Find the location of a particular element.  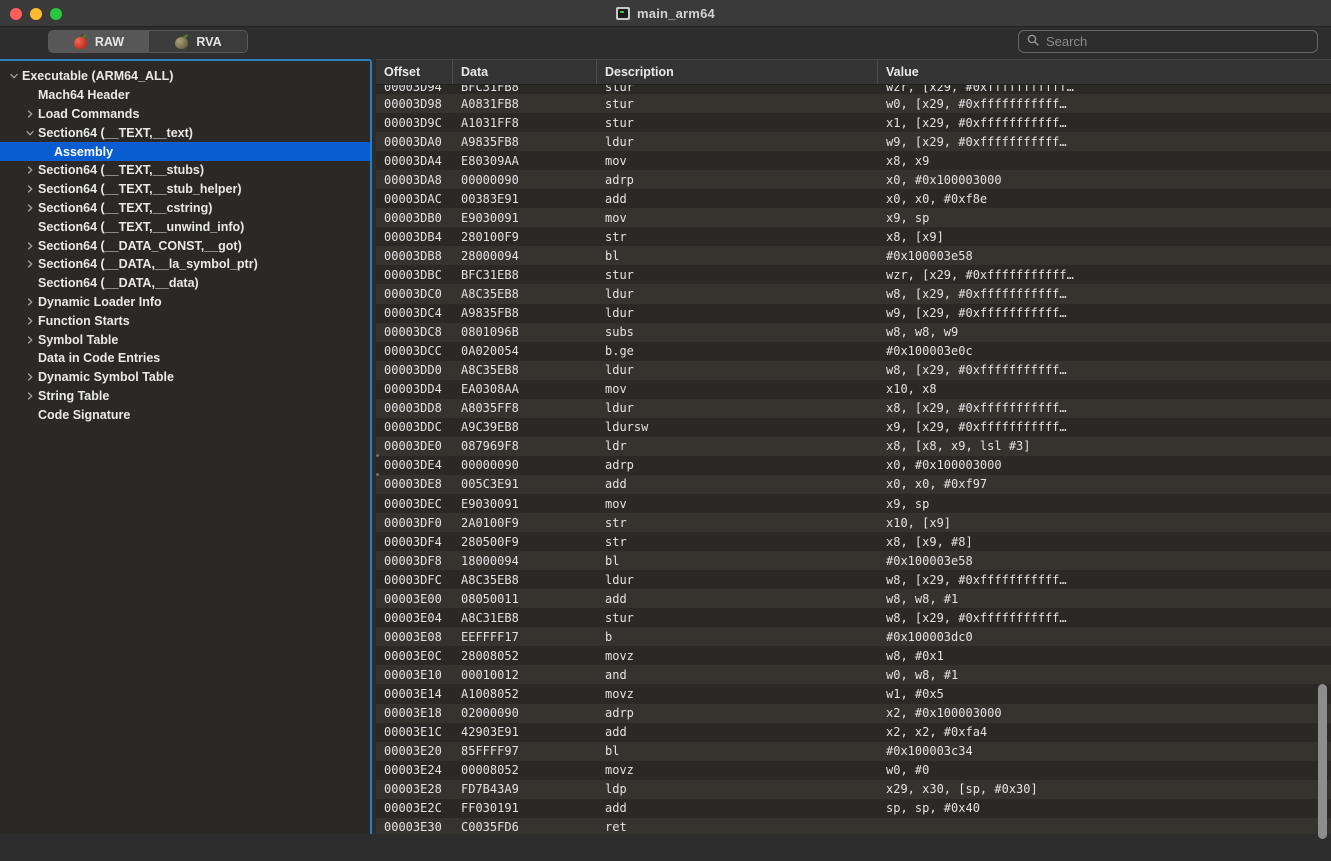

table-row: 00003DA4 E80309AA mov x8, x9 is located at coordinates (853, 161).